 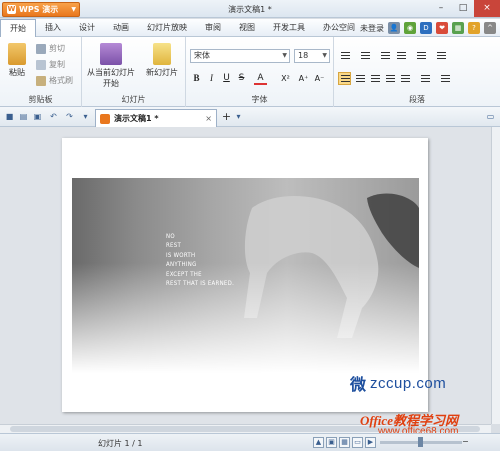 I want to click on italic-button: I, so click(x=211, y=78).